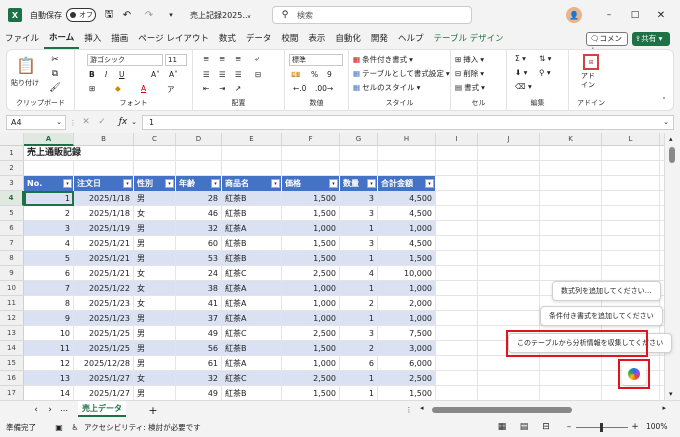 This screenshot has width=680, height=437. What do you see at coordinates (329, 74) in the screenshot?
I see `comma-icon: 9` at bounding box center [329, 74].